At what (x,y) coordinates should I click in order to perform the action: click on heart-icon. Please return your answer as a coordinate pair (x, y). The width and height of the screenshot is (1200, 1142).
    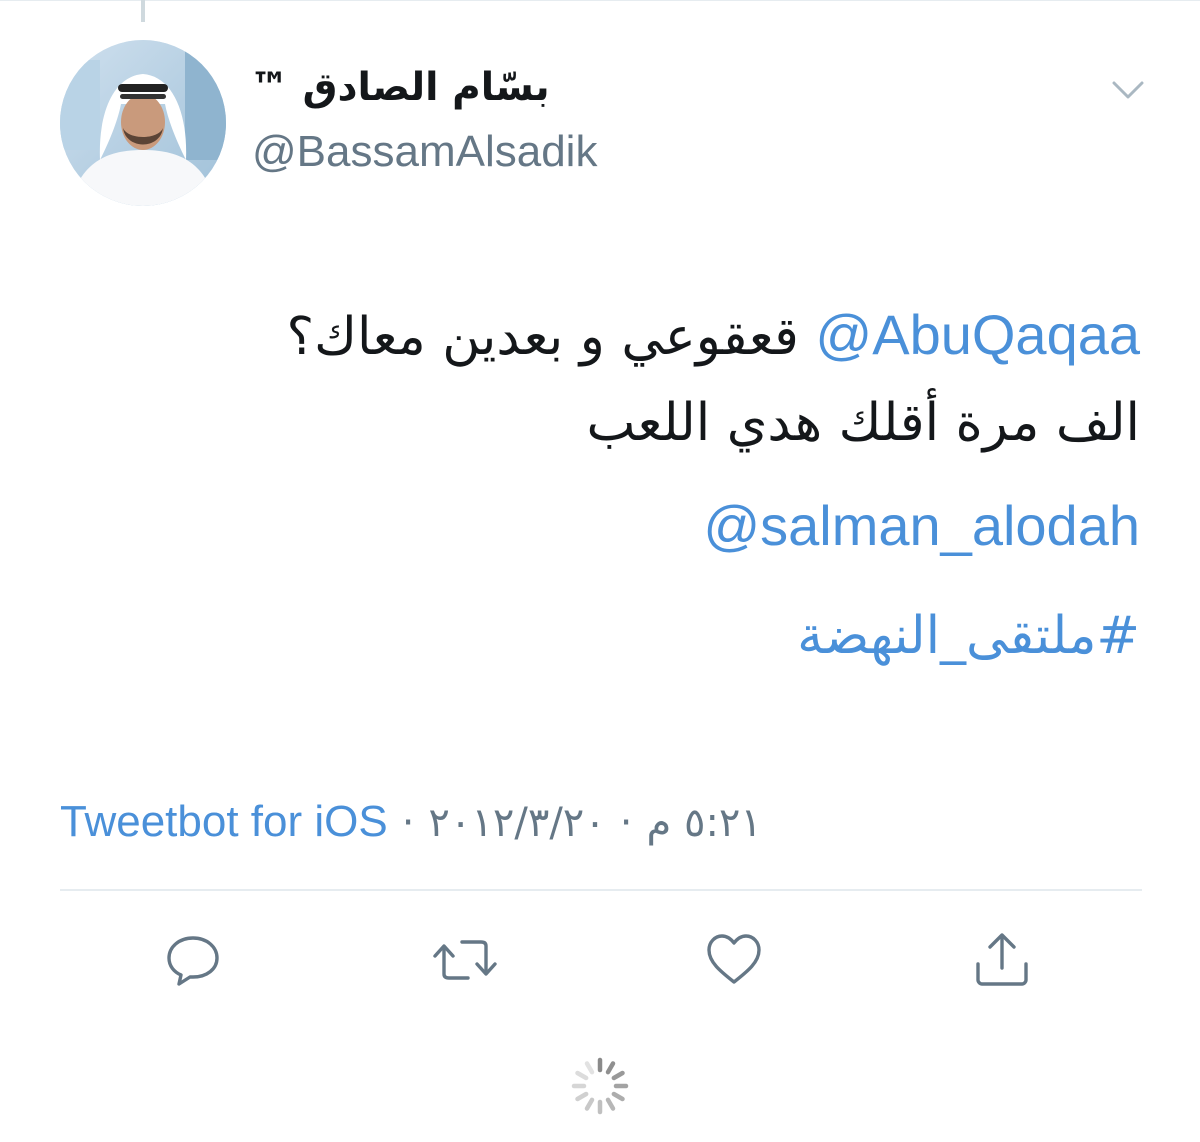
    Looking at the image, I should click on (734, 960).